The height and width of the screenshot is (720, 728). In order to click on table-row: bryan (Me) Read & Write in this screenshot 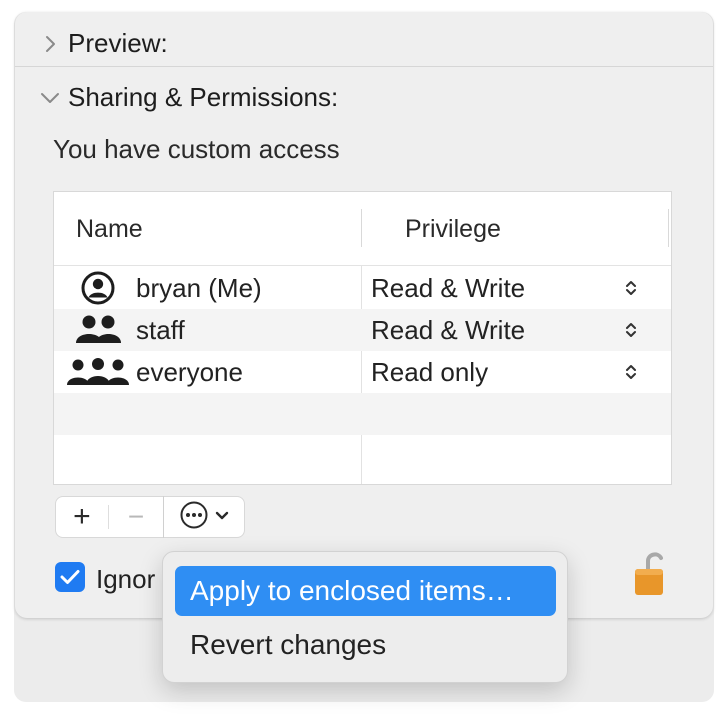, I will do `click(362, 288)`.